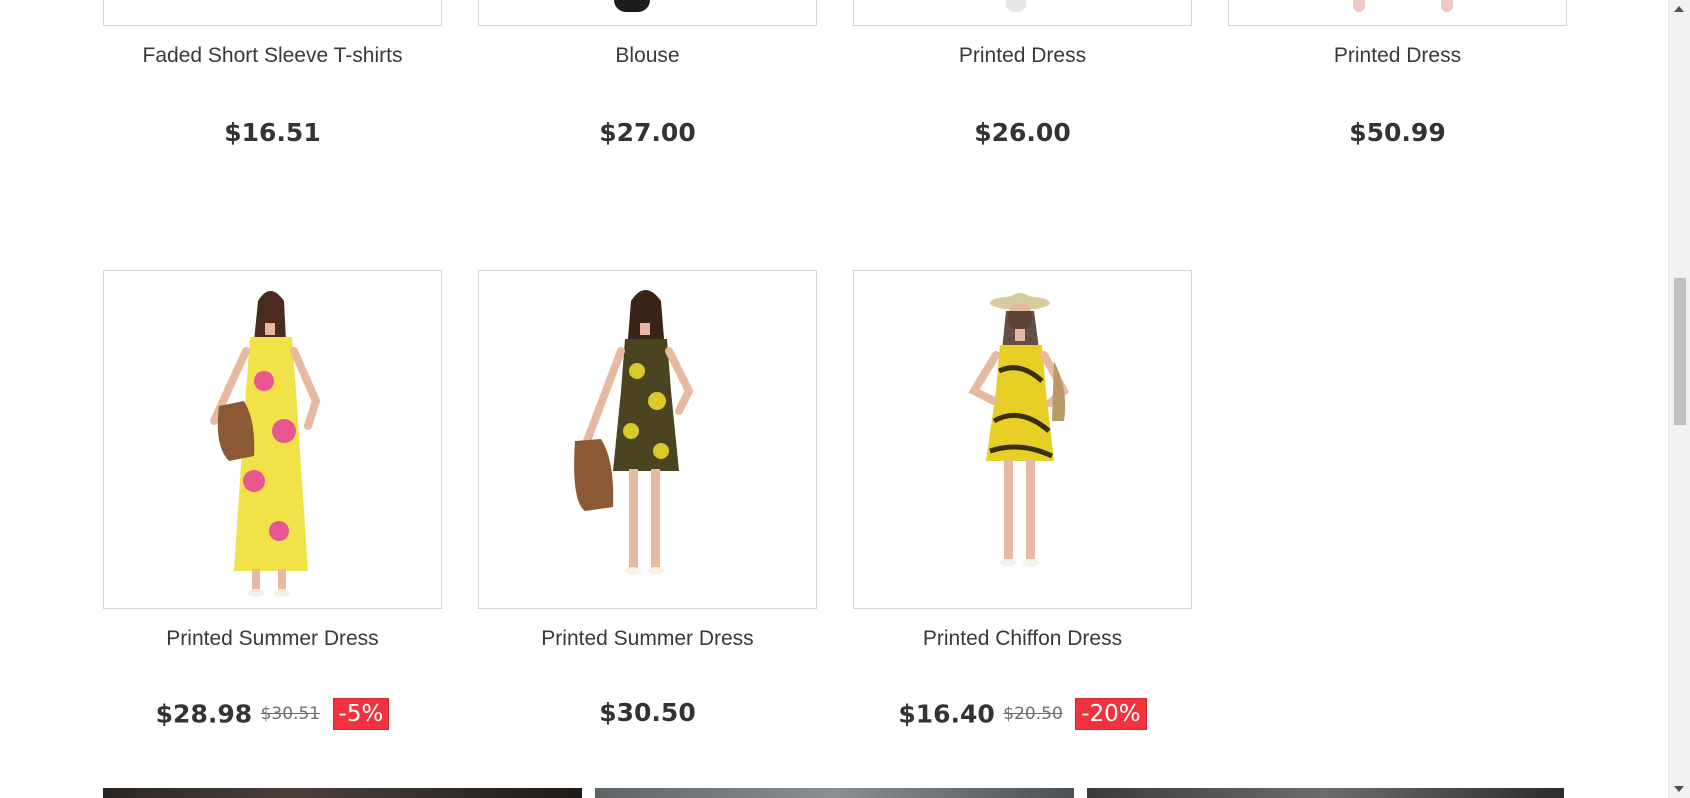  I want to click on scroll-down-arrow-icon, so click(1679, 789).